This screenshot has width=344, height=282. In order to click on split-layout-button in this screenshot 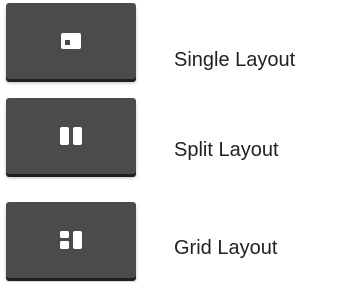, I will do `click(71, 136)`.